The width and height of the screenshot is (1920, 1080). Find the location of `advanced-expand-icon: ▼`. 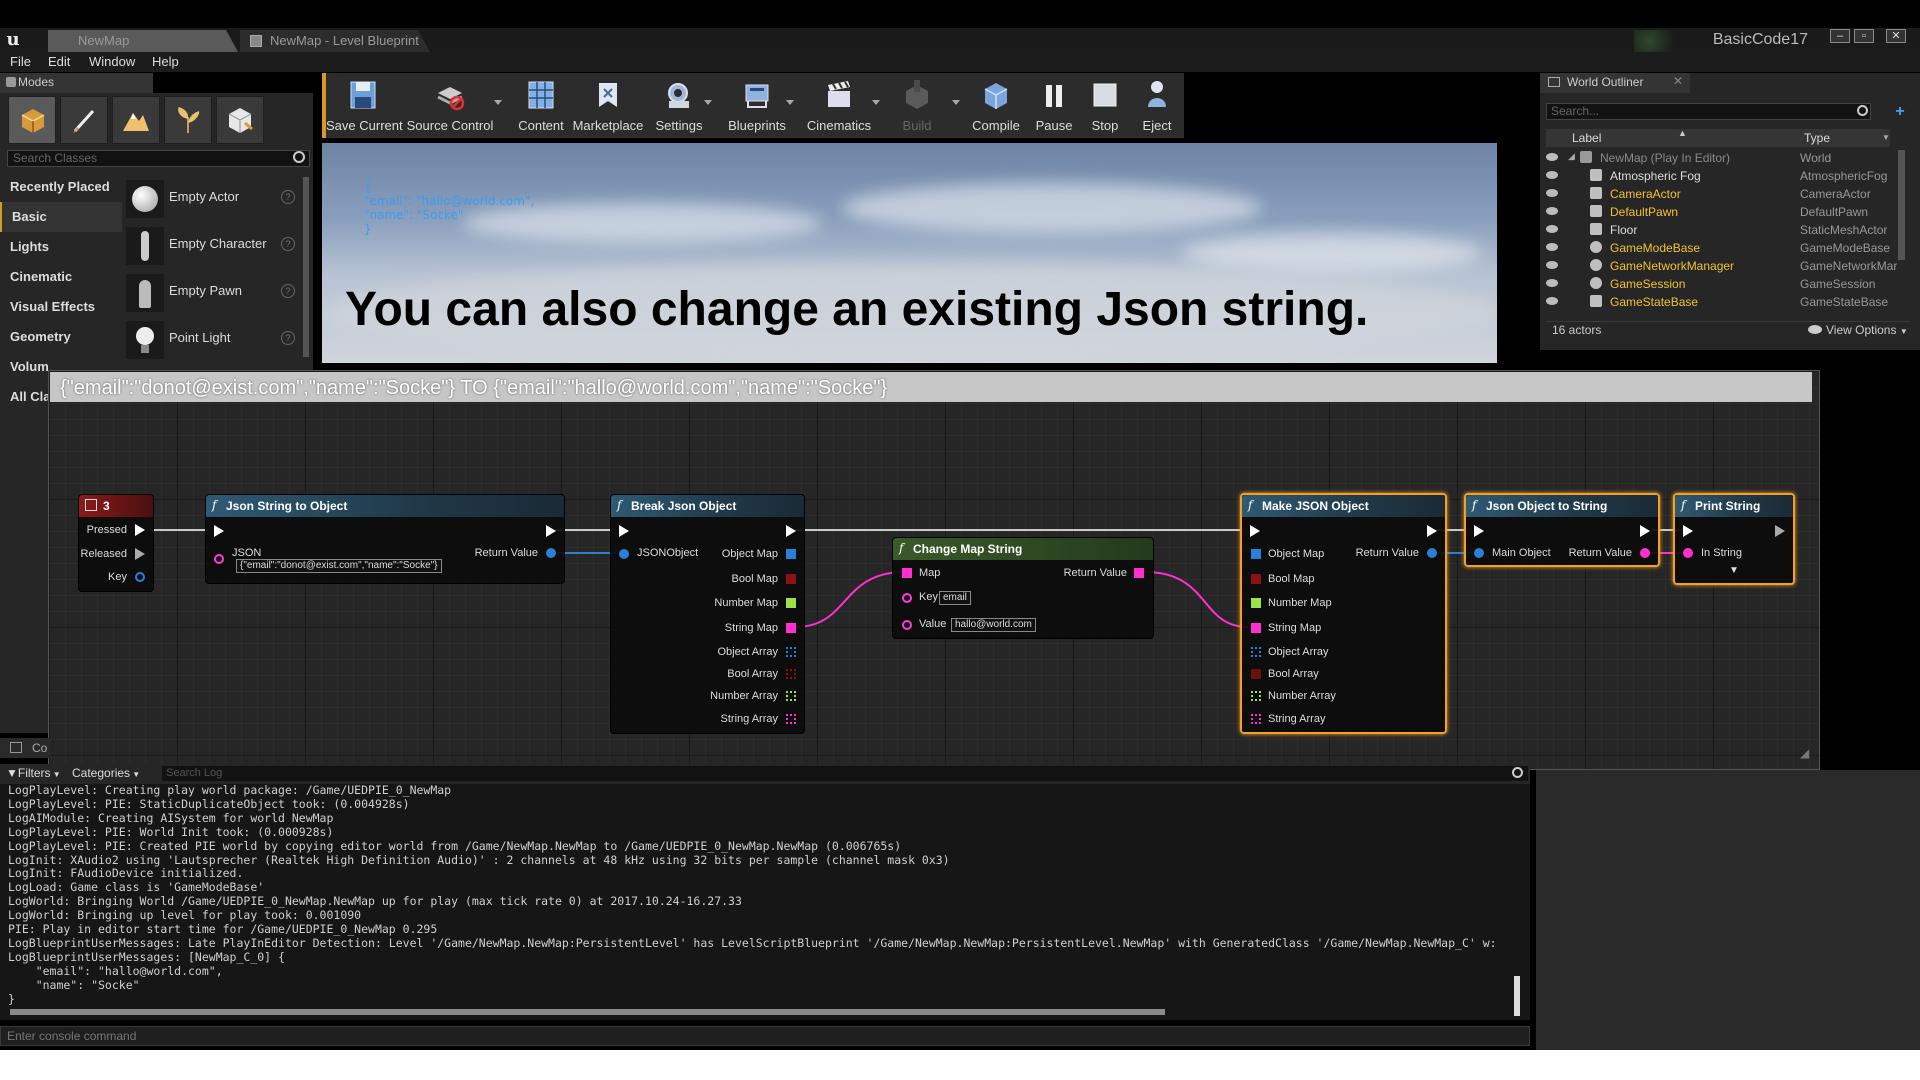

advanced-expand-icon: ▼ is located at coordinates (1734, 570).